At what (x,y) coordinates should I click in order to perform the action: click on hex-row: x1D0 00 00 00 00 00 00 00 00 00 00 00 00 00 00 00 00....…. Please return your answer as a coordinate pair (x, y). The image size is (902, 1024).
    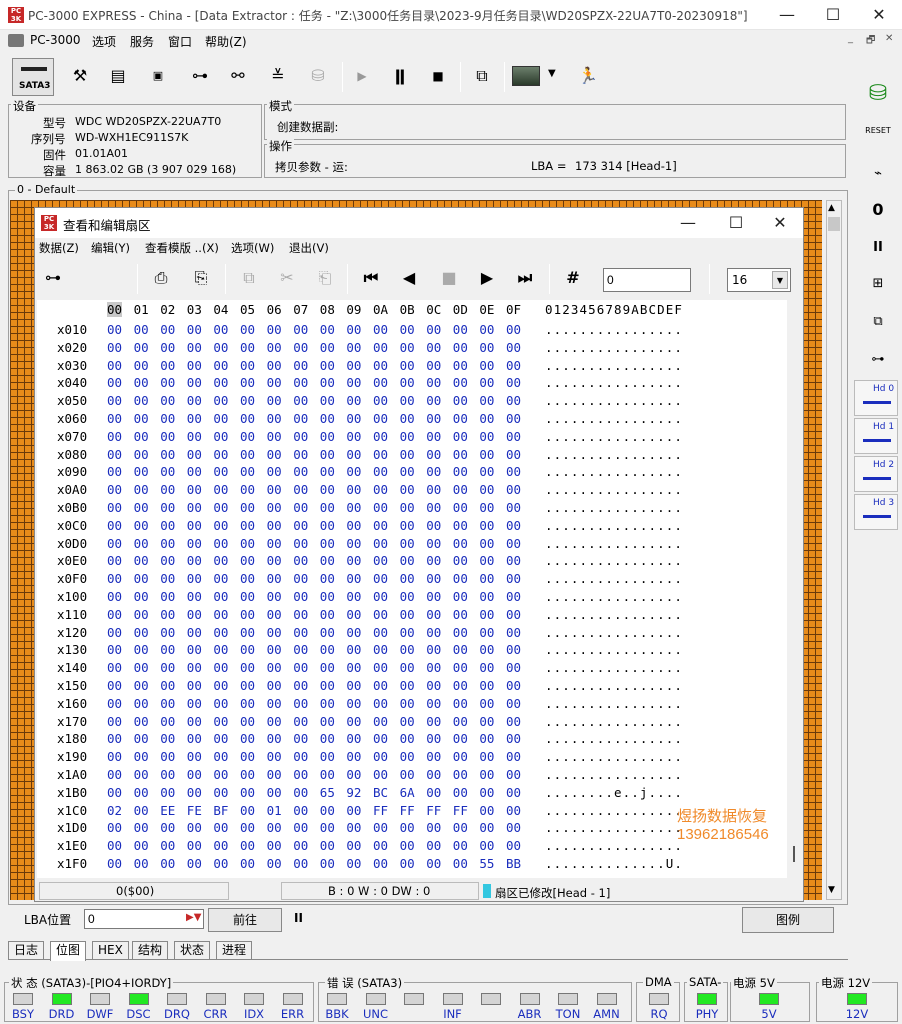
    Looking at the image, I should click on (412, 829).